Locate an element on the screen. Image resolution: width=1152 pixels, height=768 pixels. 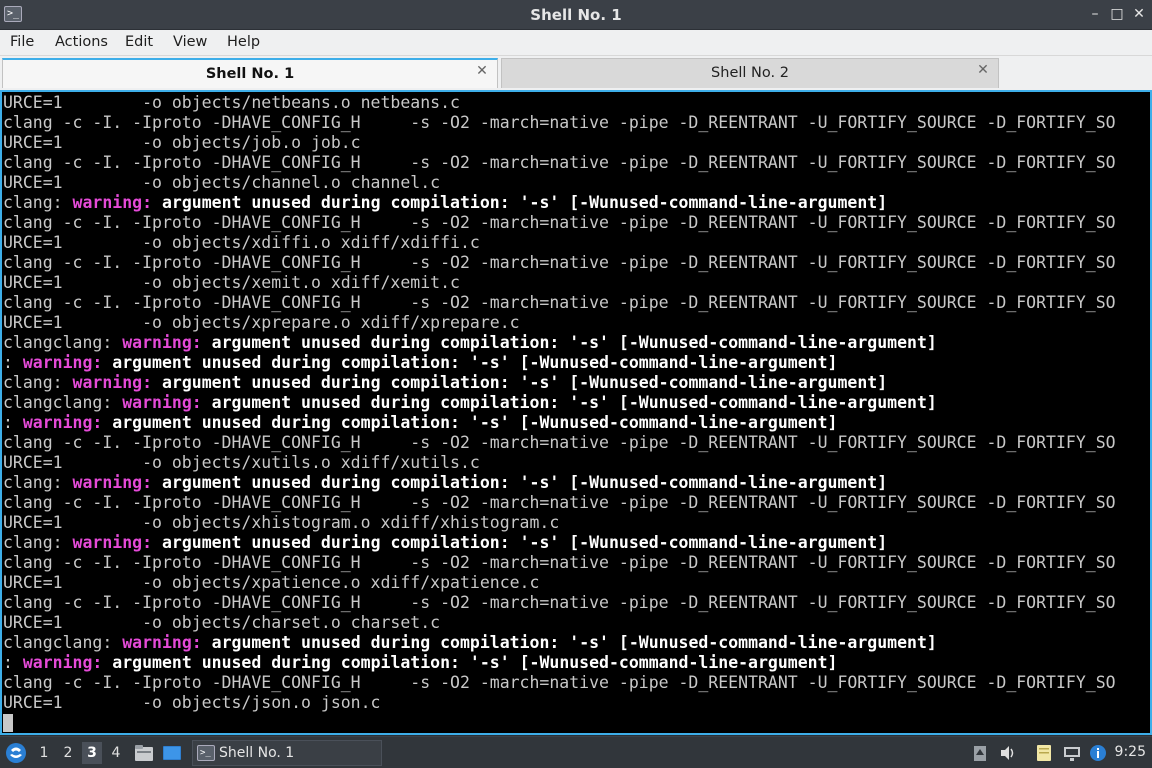
terminal-line: URCE=1 -o objects/json.o json.c is located at coordinates (559, 703).